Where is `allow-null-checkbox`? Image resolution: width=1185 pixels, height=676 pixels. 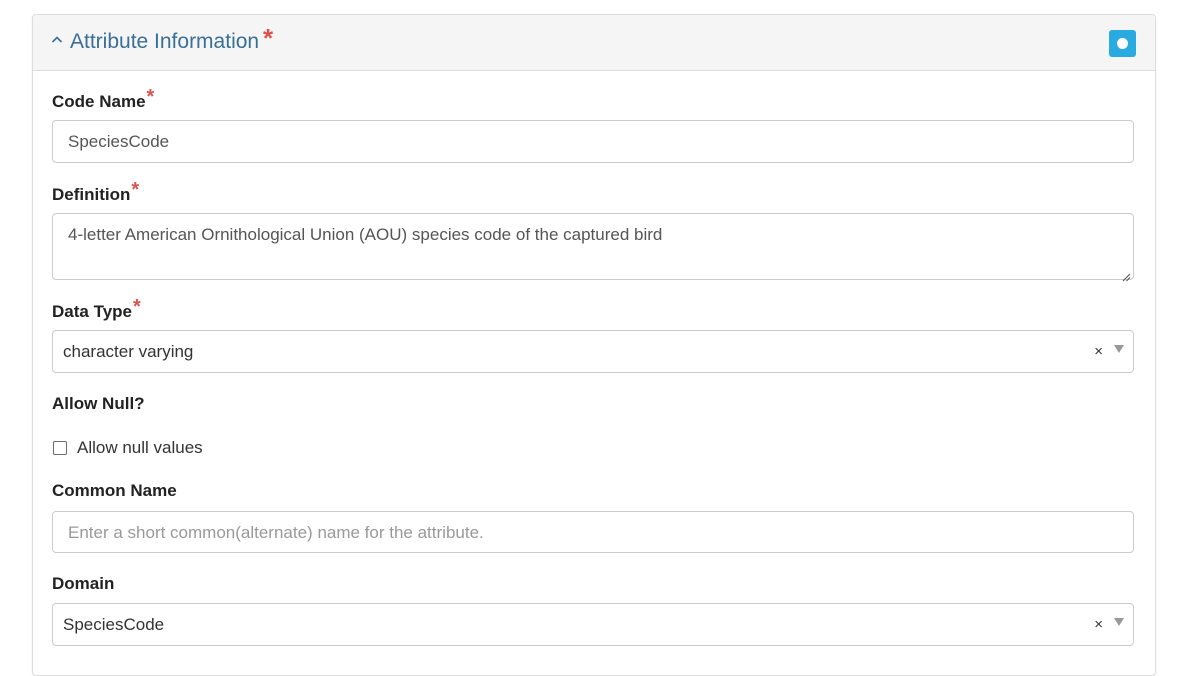
allow-null-checkbox is located at coordinates (60, 448).